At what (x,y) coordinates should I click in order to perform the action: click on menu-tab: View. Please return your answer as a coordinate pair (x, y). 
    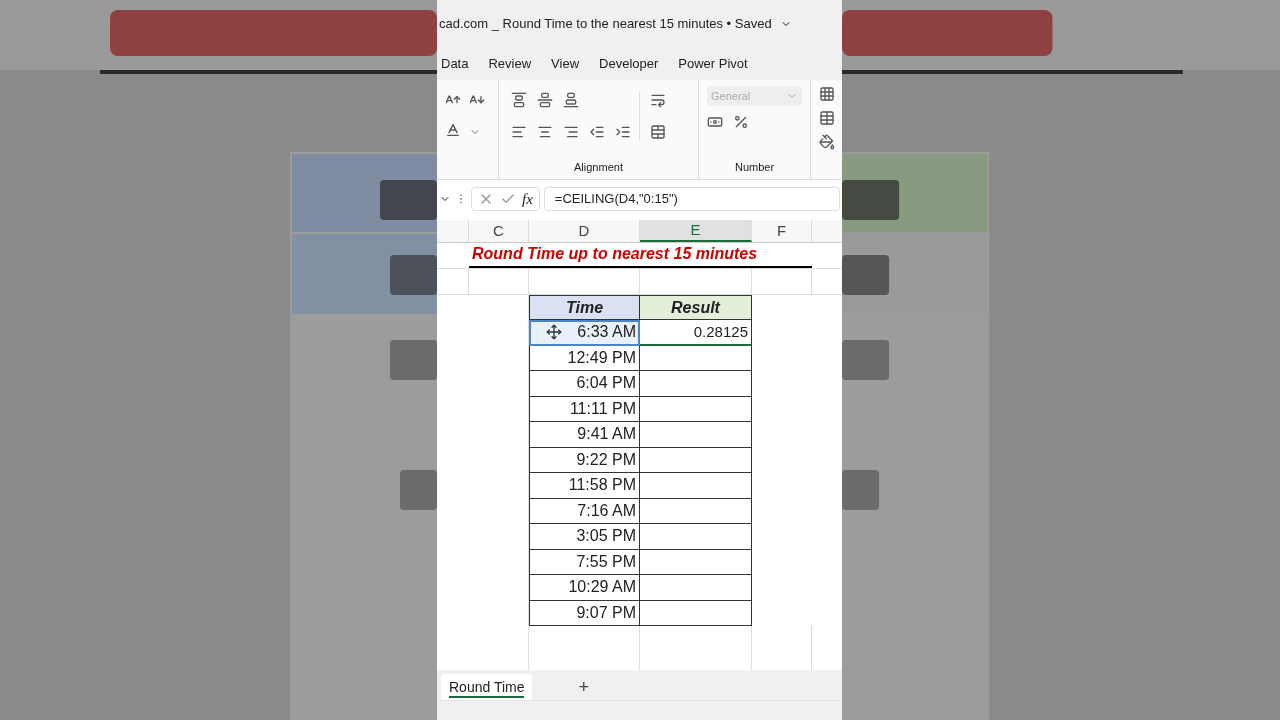
    Looking at the image, I should click on (565, 64).